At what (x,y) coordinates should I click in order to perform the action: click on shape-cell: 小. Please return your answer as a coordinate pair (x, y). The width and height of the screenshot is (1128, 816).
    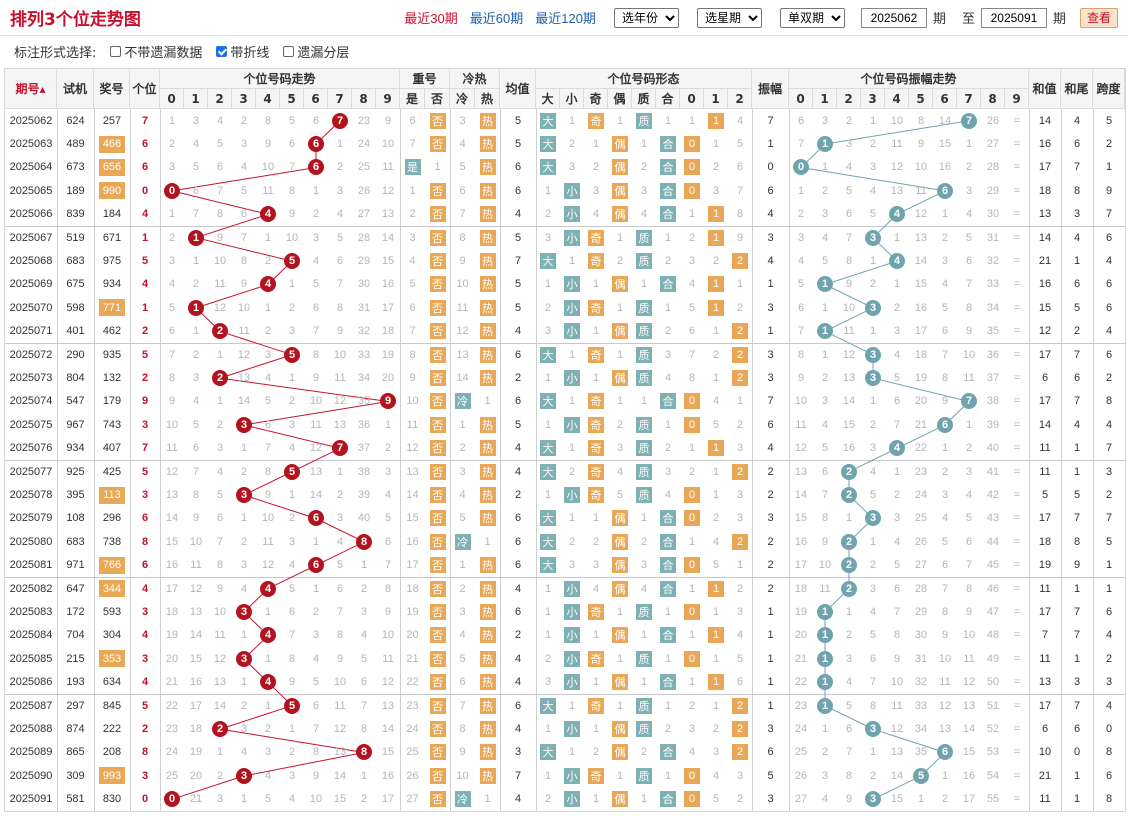
    Looking at the image, I should click on (572, 728).